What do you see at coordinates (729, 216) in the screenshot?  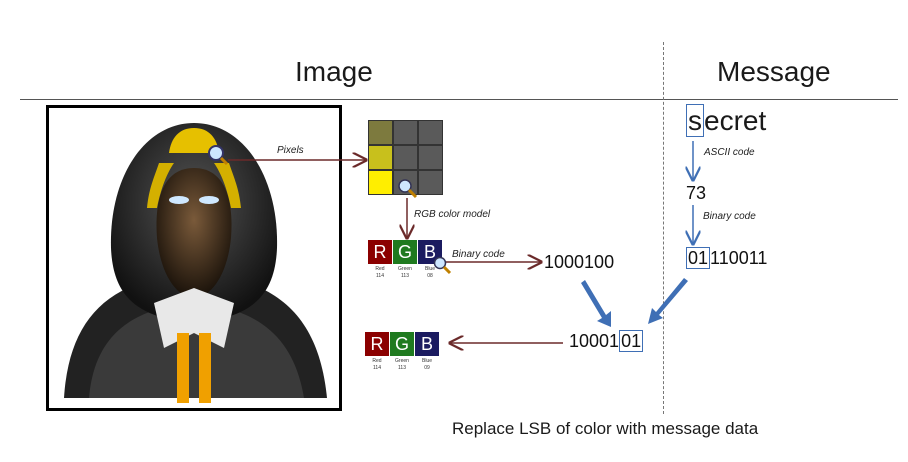 I see `binary-code-right-label: Binary code` at bounding box center [729, 216].